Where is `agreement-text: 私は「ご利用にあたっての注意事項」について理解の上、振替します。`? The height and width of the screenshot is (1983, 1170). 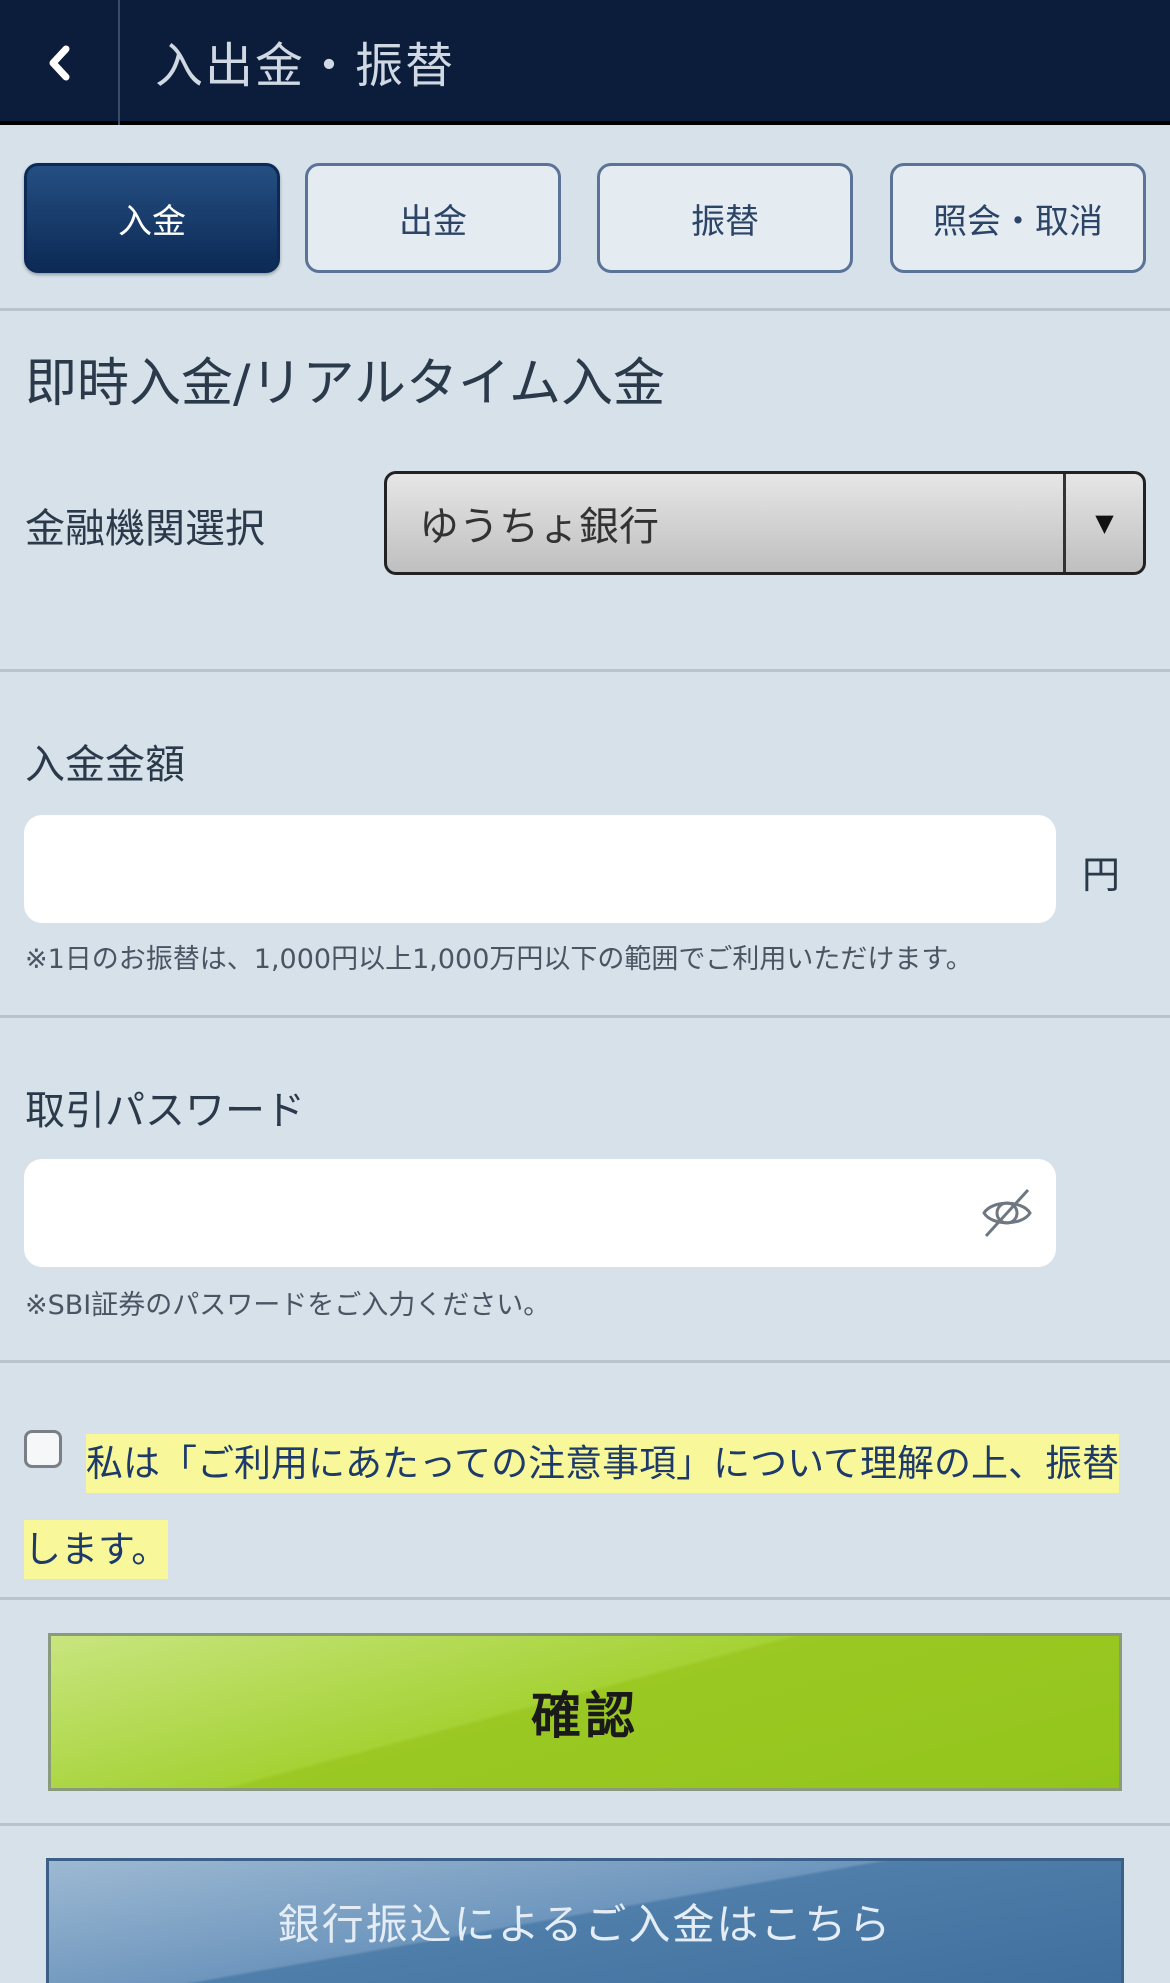 agreement-text: 私は「ご利用にあたっての注意事項」について理解の上、振替します。 is located at coordinates (585, 1507).